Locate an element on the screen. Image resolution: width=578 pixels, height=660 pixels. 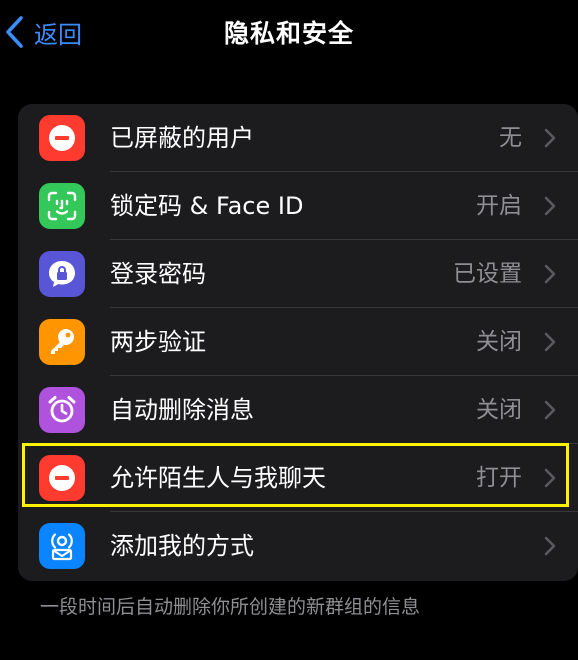
row-passcode-face-id: 锁定码 & Face ID 开启 is located at coordinates (298, 206).